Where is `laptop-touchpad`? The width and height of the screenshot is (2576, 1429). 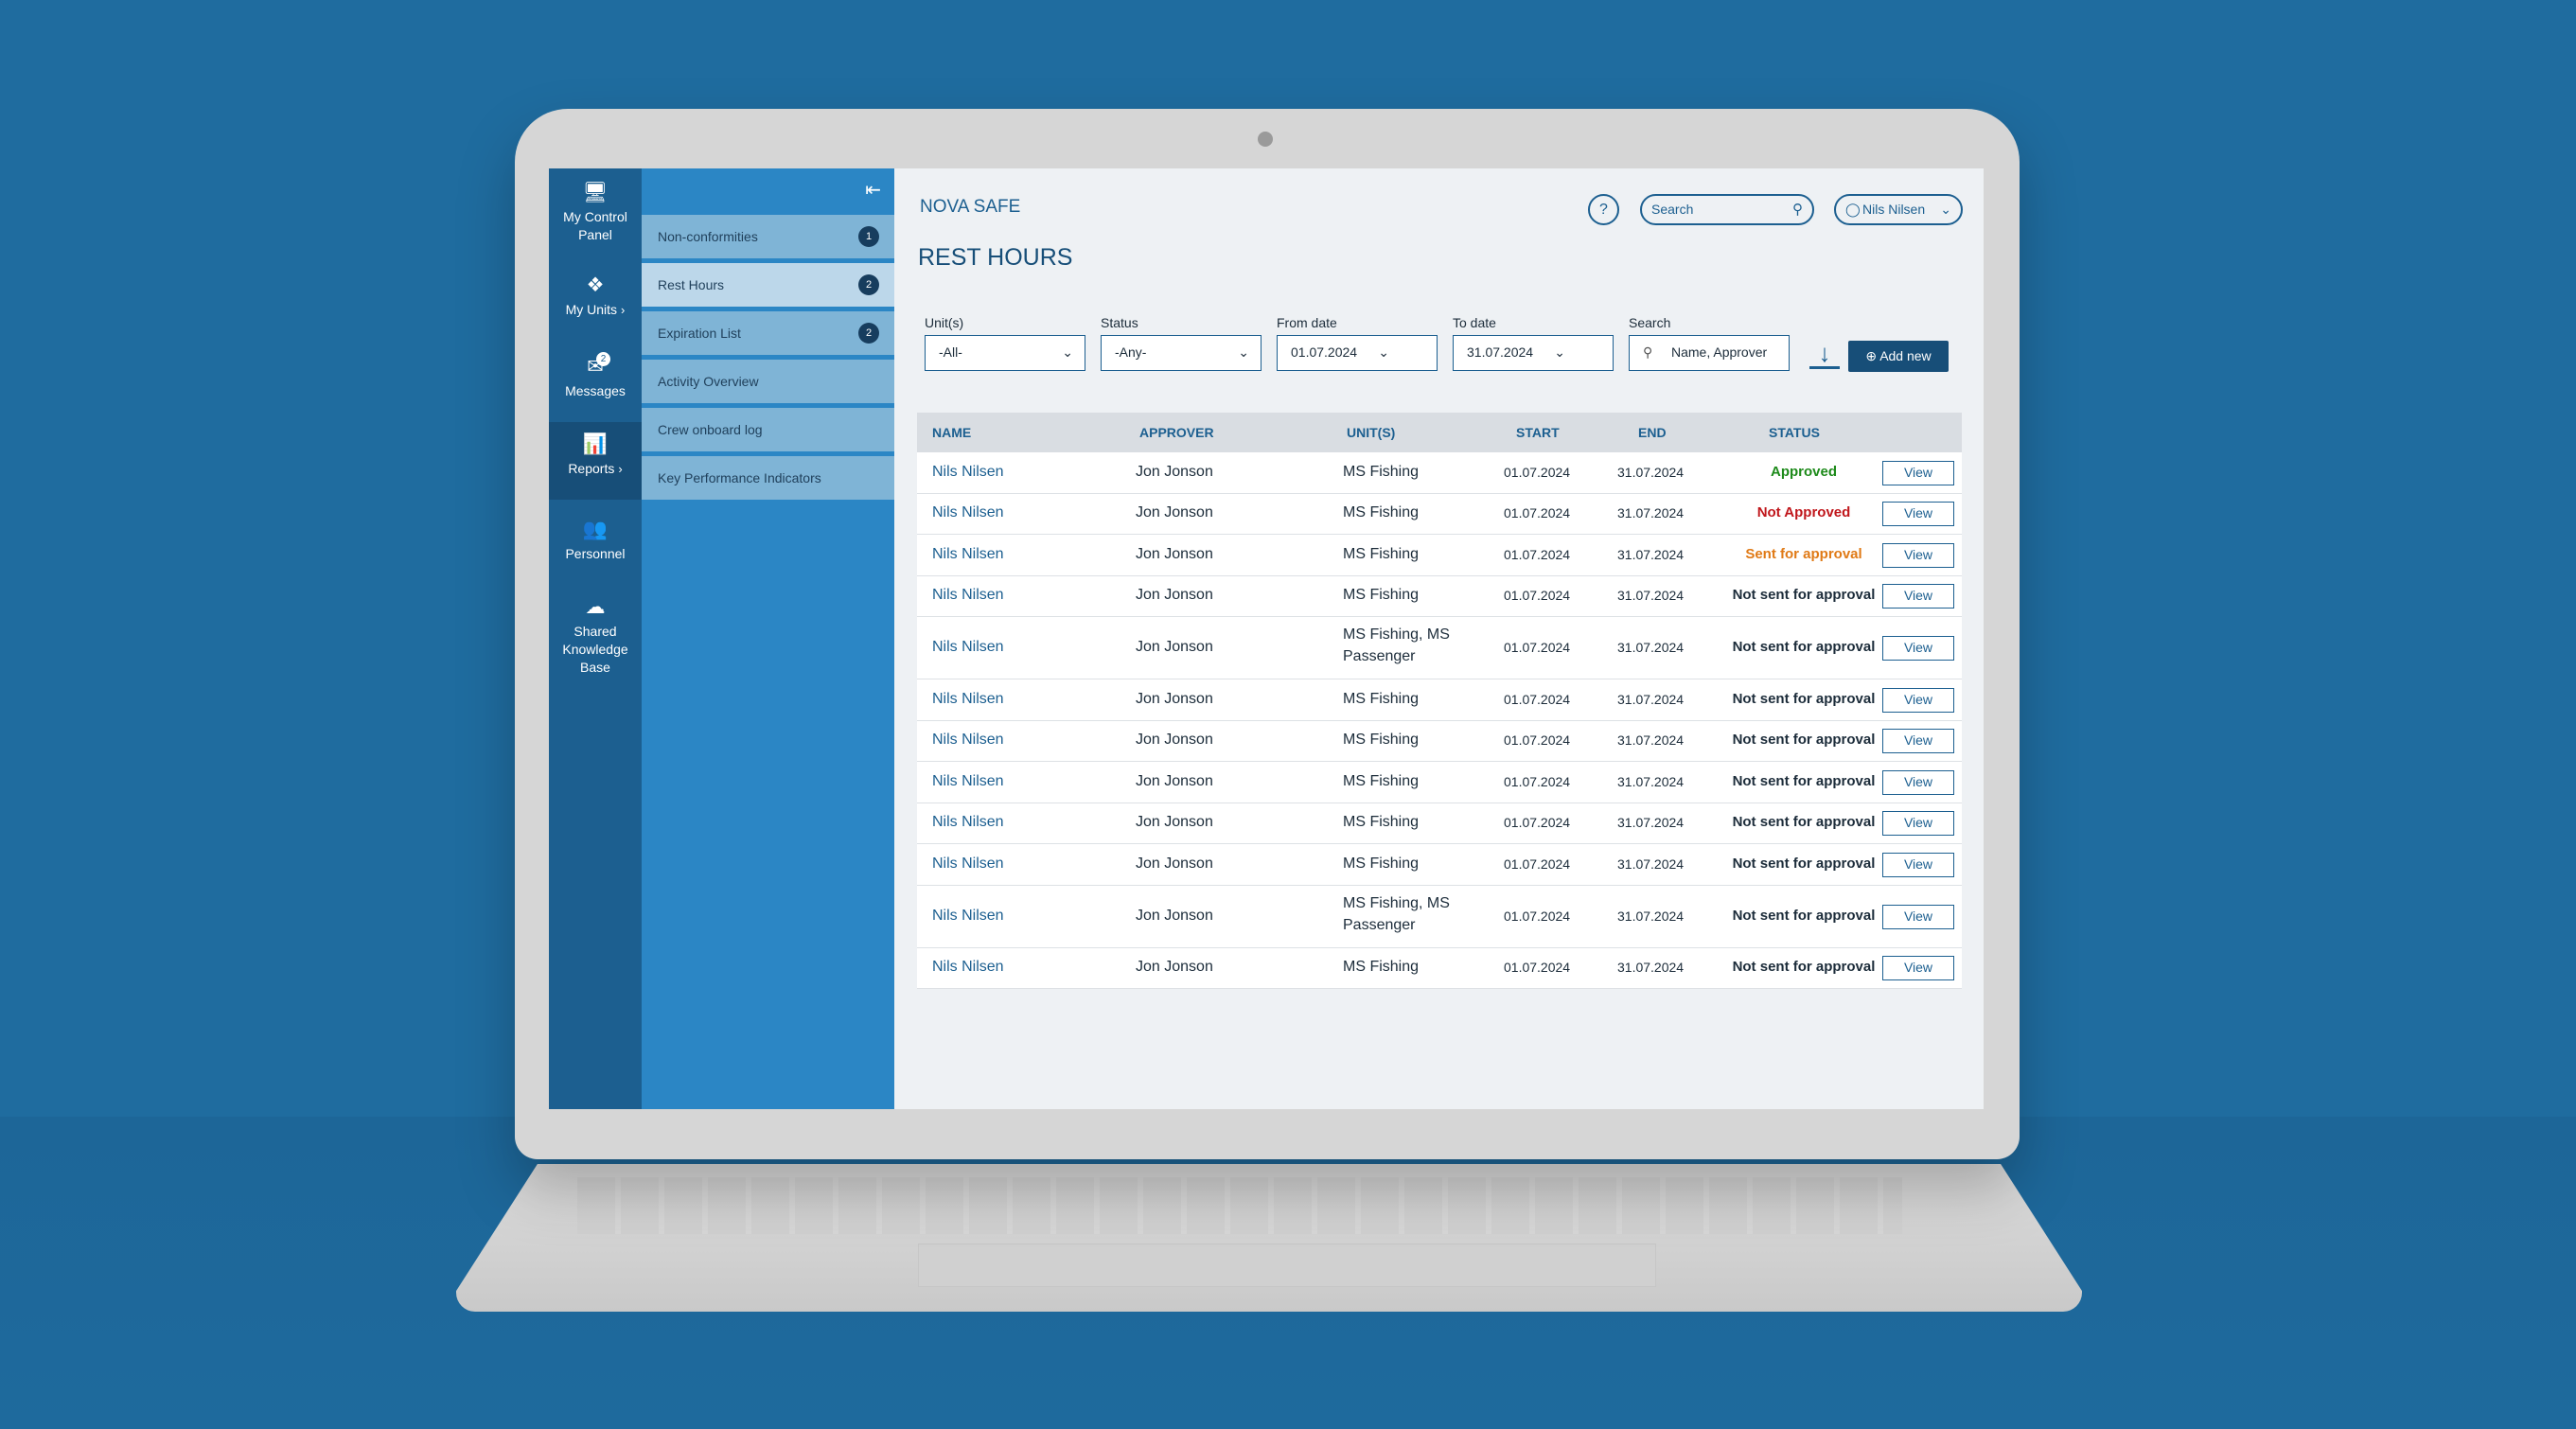
laptop-touchpad is located at coordinates (1287, 1265).